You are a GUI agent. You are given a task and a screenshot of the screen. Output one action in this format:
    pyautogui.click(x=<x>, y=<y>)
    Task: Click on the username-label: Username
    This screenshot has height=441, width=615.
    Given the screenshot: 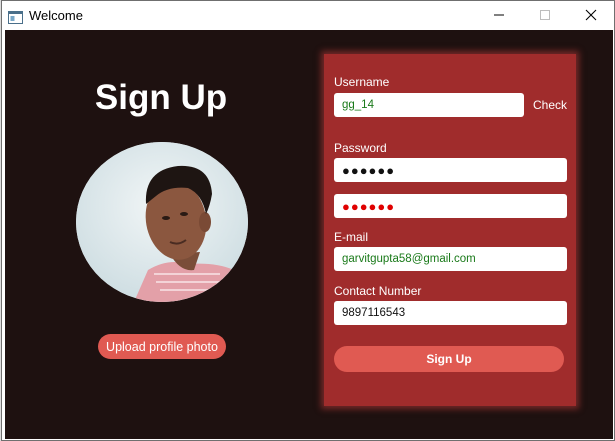 What is the action you would take?
    pyautogui.click(x=362, y=82)
    